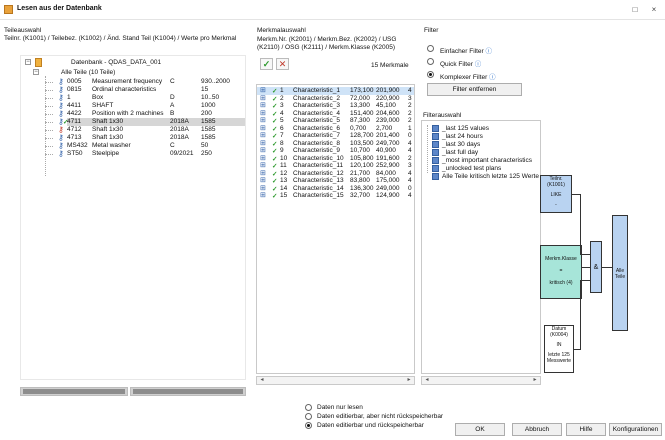  I want to click on filter-scrollbar: ◂ ▸, so click(481, 380).